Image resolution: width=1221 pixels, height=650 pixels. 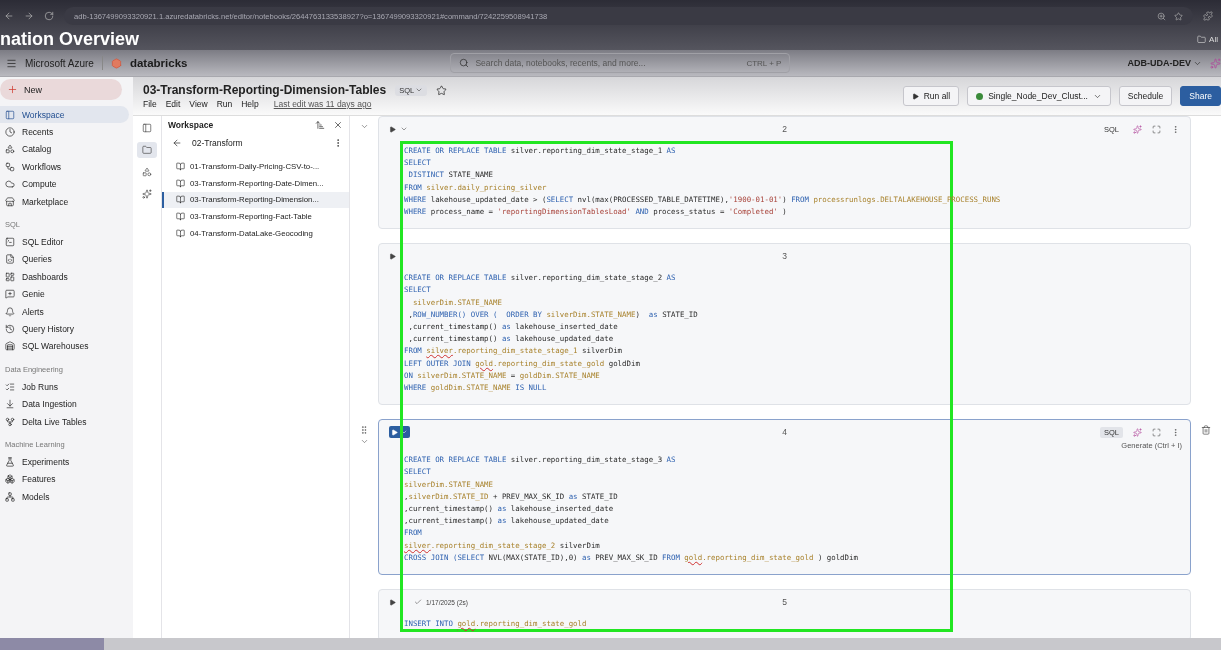 I want to click on sidebar-item: Delta Live Tables, so click(x=64, y=421).